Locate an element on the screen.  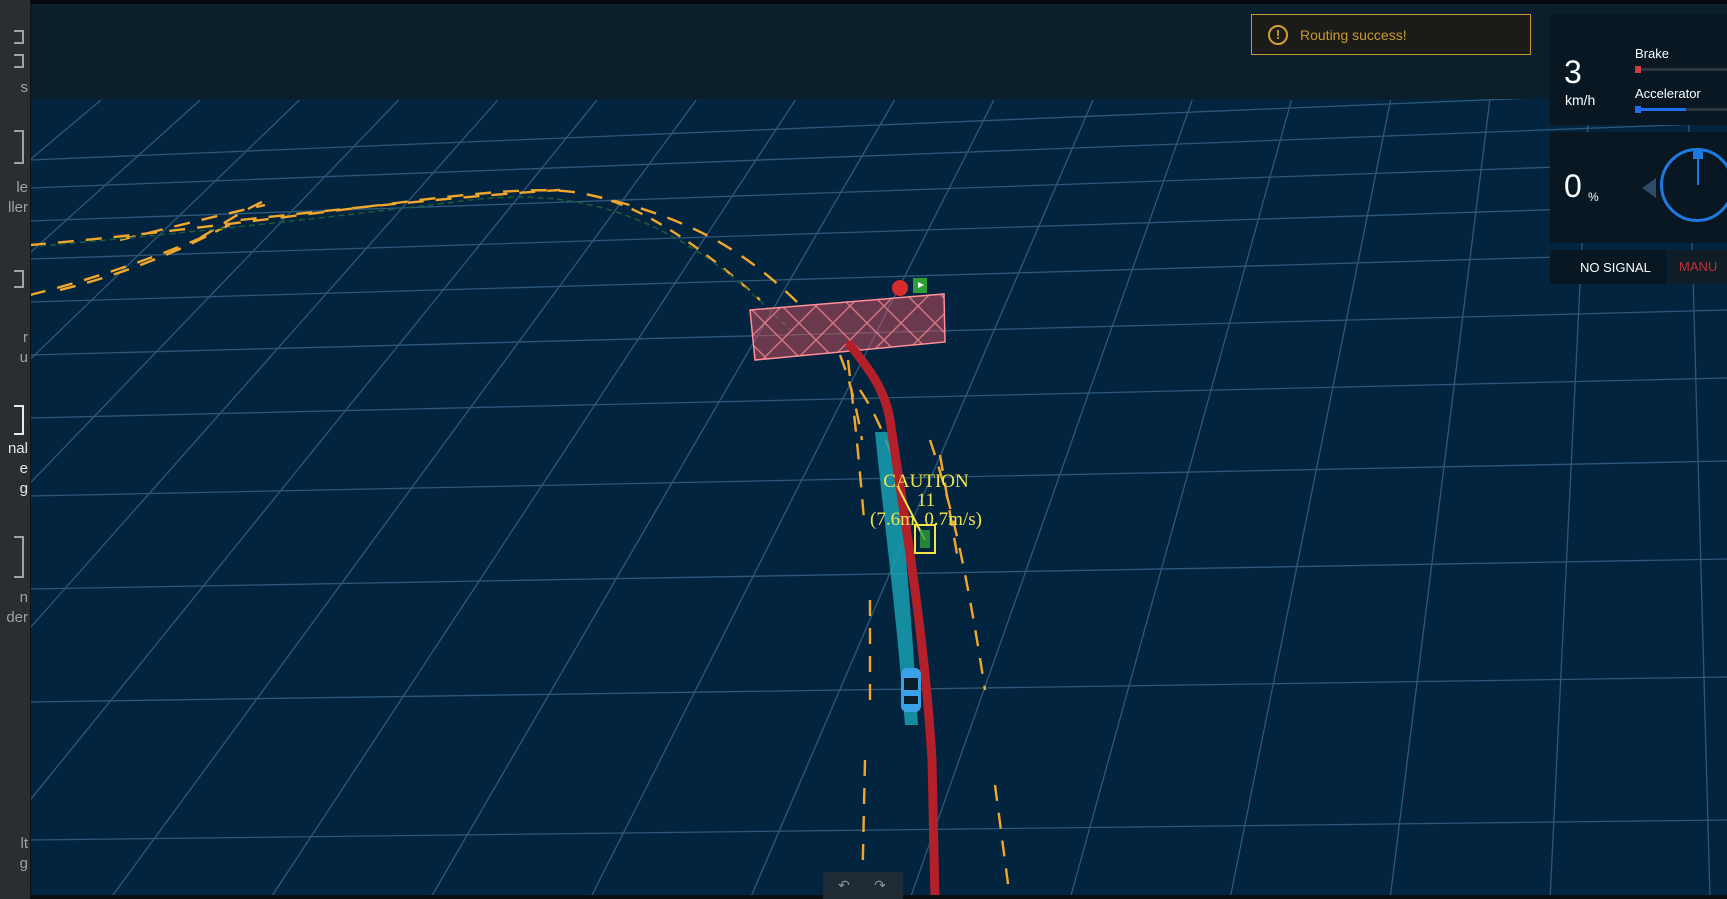
routing-notification: ! Routing success! is located at coordinates (1391, 34).